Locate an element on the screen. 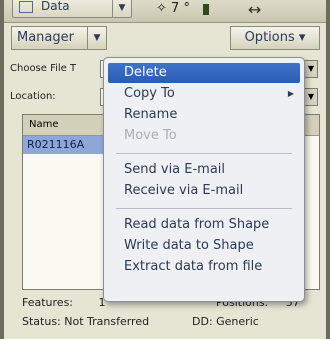 This screenshot has height=339, width=330. menu-item-receive-email: Receive via E-mail is located at coordinates (204, 191).